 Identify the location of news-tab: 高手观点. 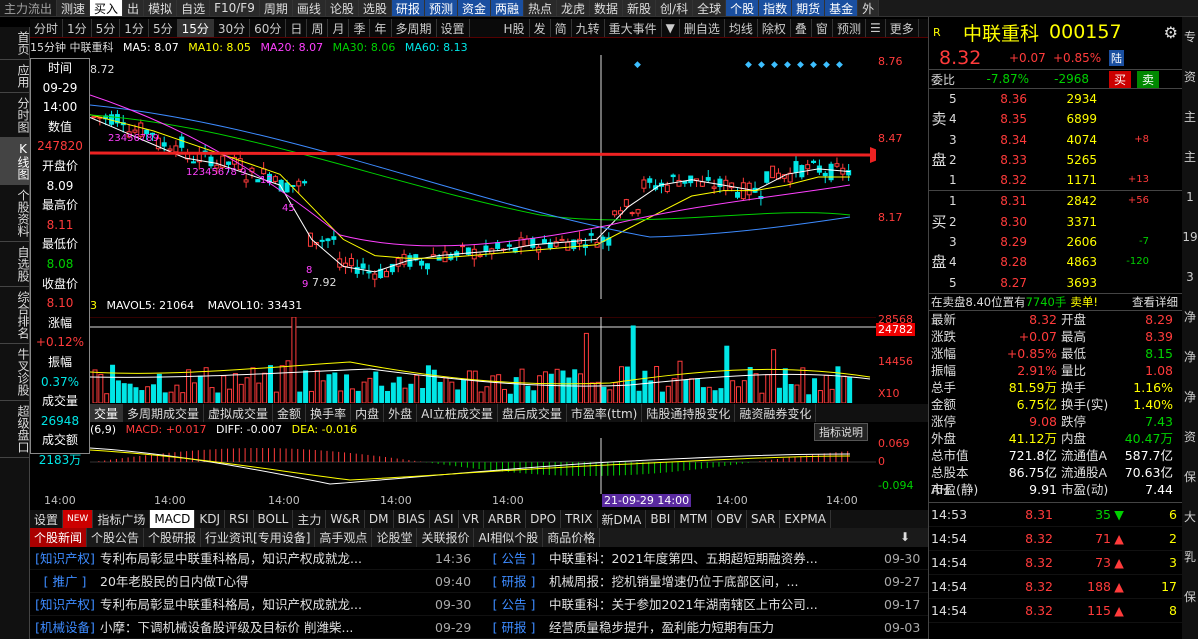
(344, 537).